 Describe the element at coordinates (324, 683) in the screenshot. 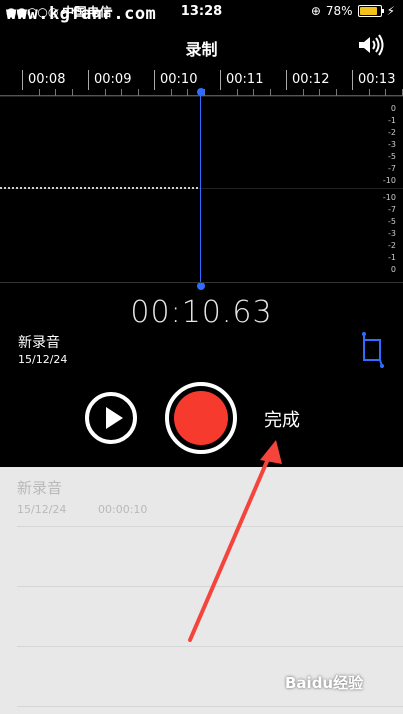

I see `baidu-watermark: Baidu经验` at that location.